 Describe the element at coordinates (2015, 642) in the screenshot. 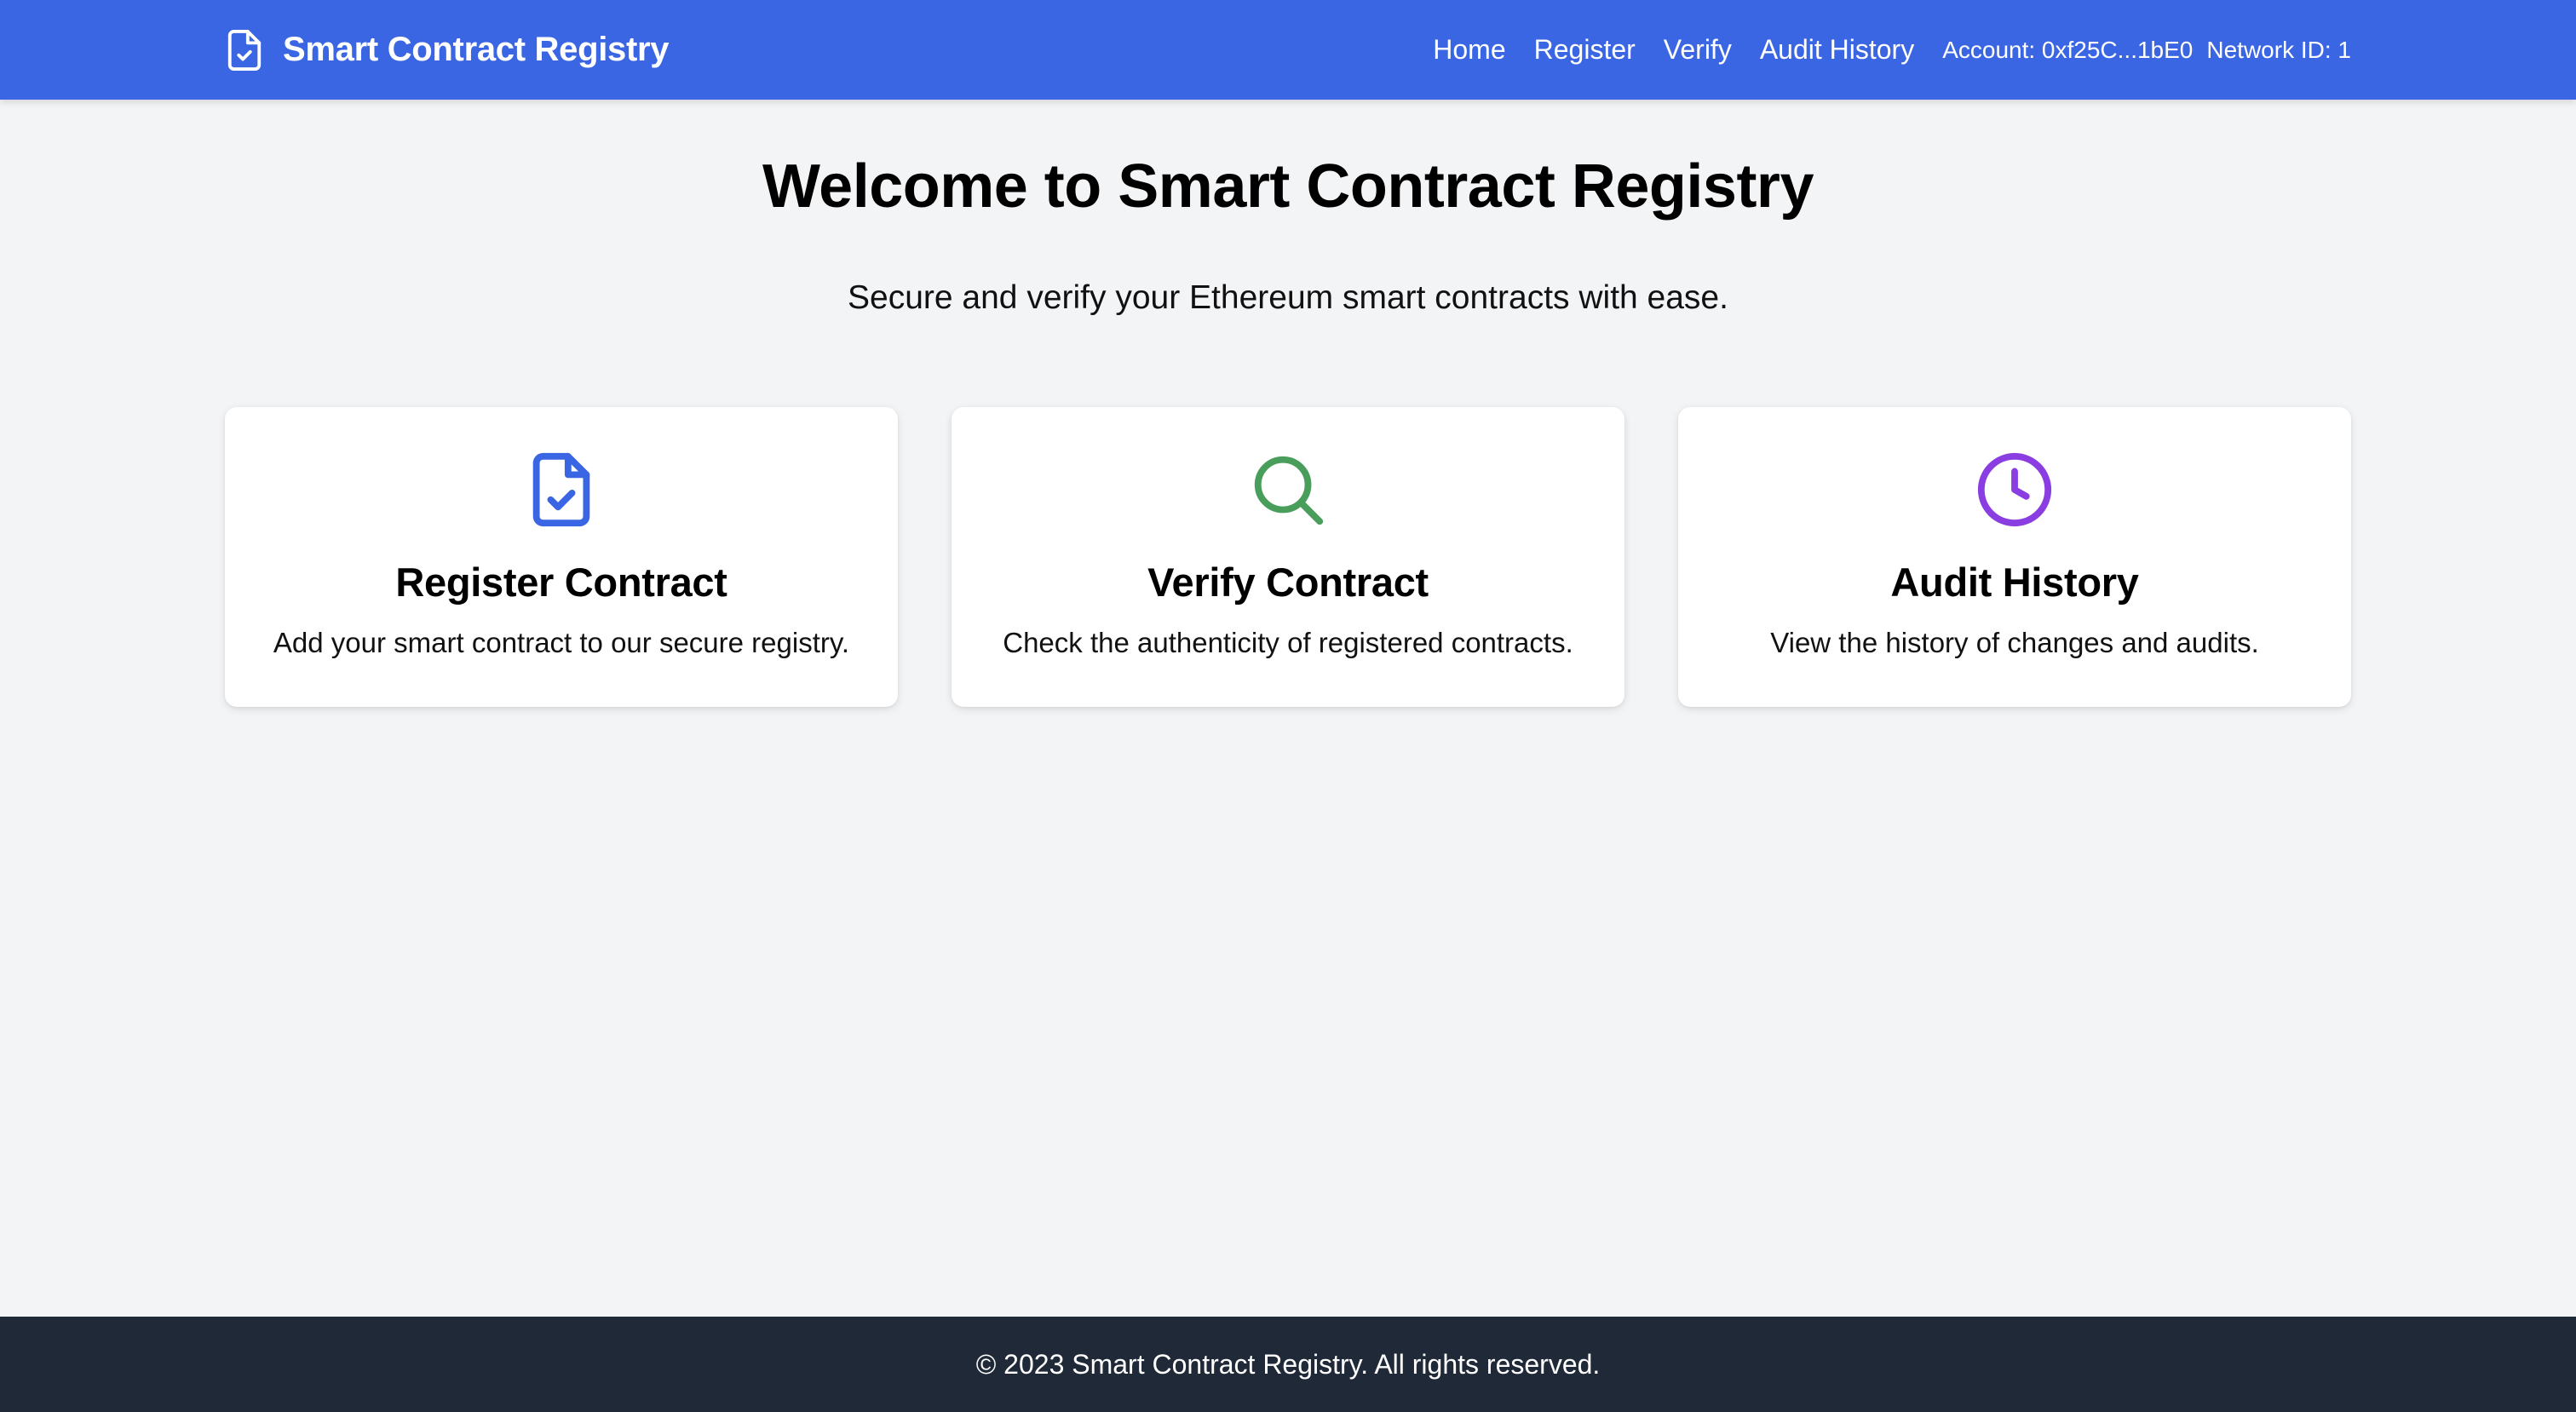

I see `card-description: View the history of changes and audits.` at that location.